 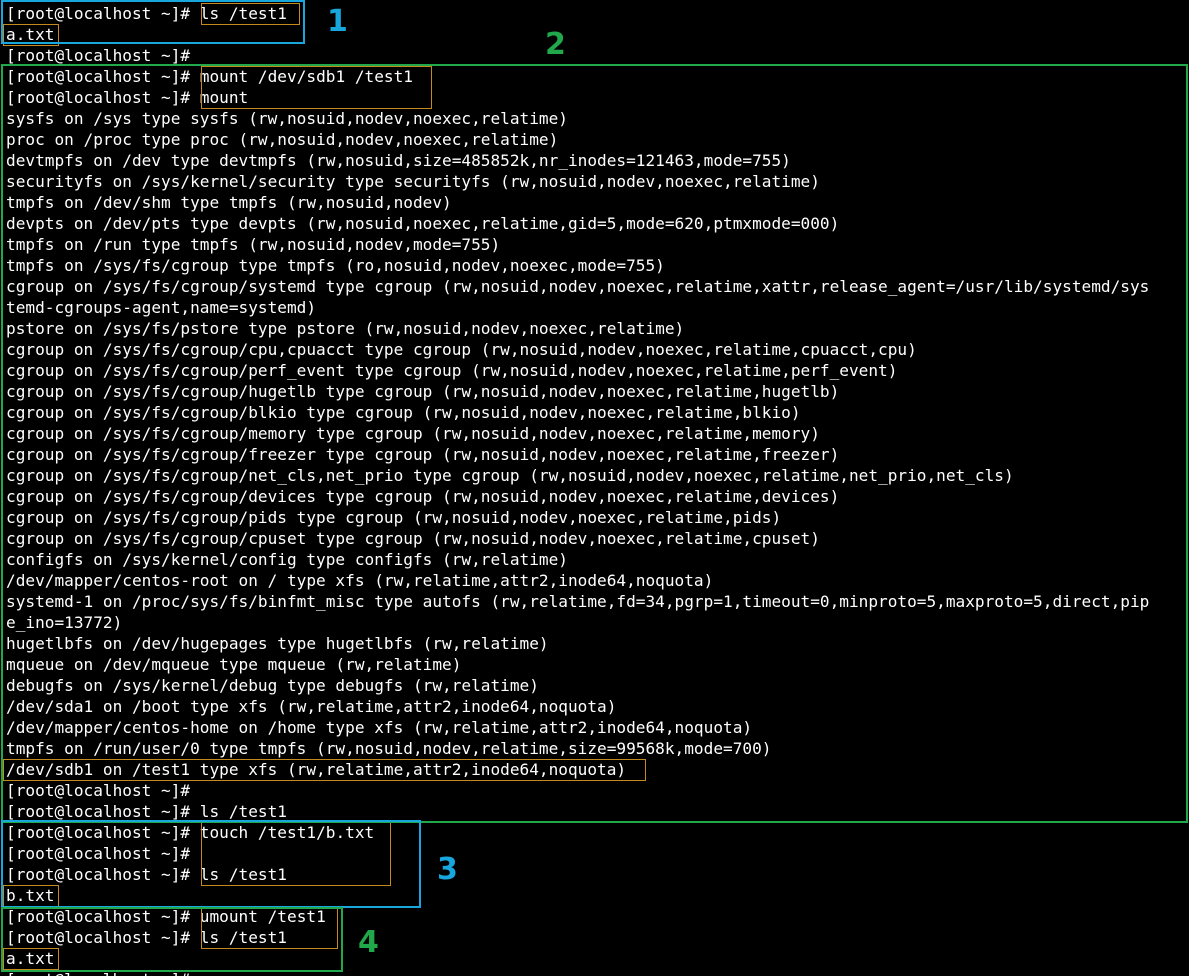 I want to click on section-number-2: 2, so click(x=555, y=44).